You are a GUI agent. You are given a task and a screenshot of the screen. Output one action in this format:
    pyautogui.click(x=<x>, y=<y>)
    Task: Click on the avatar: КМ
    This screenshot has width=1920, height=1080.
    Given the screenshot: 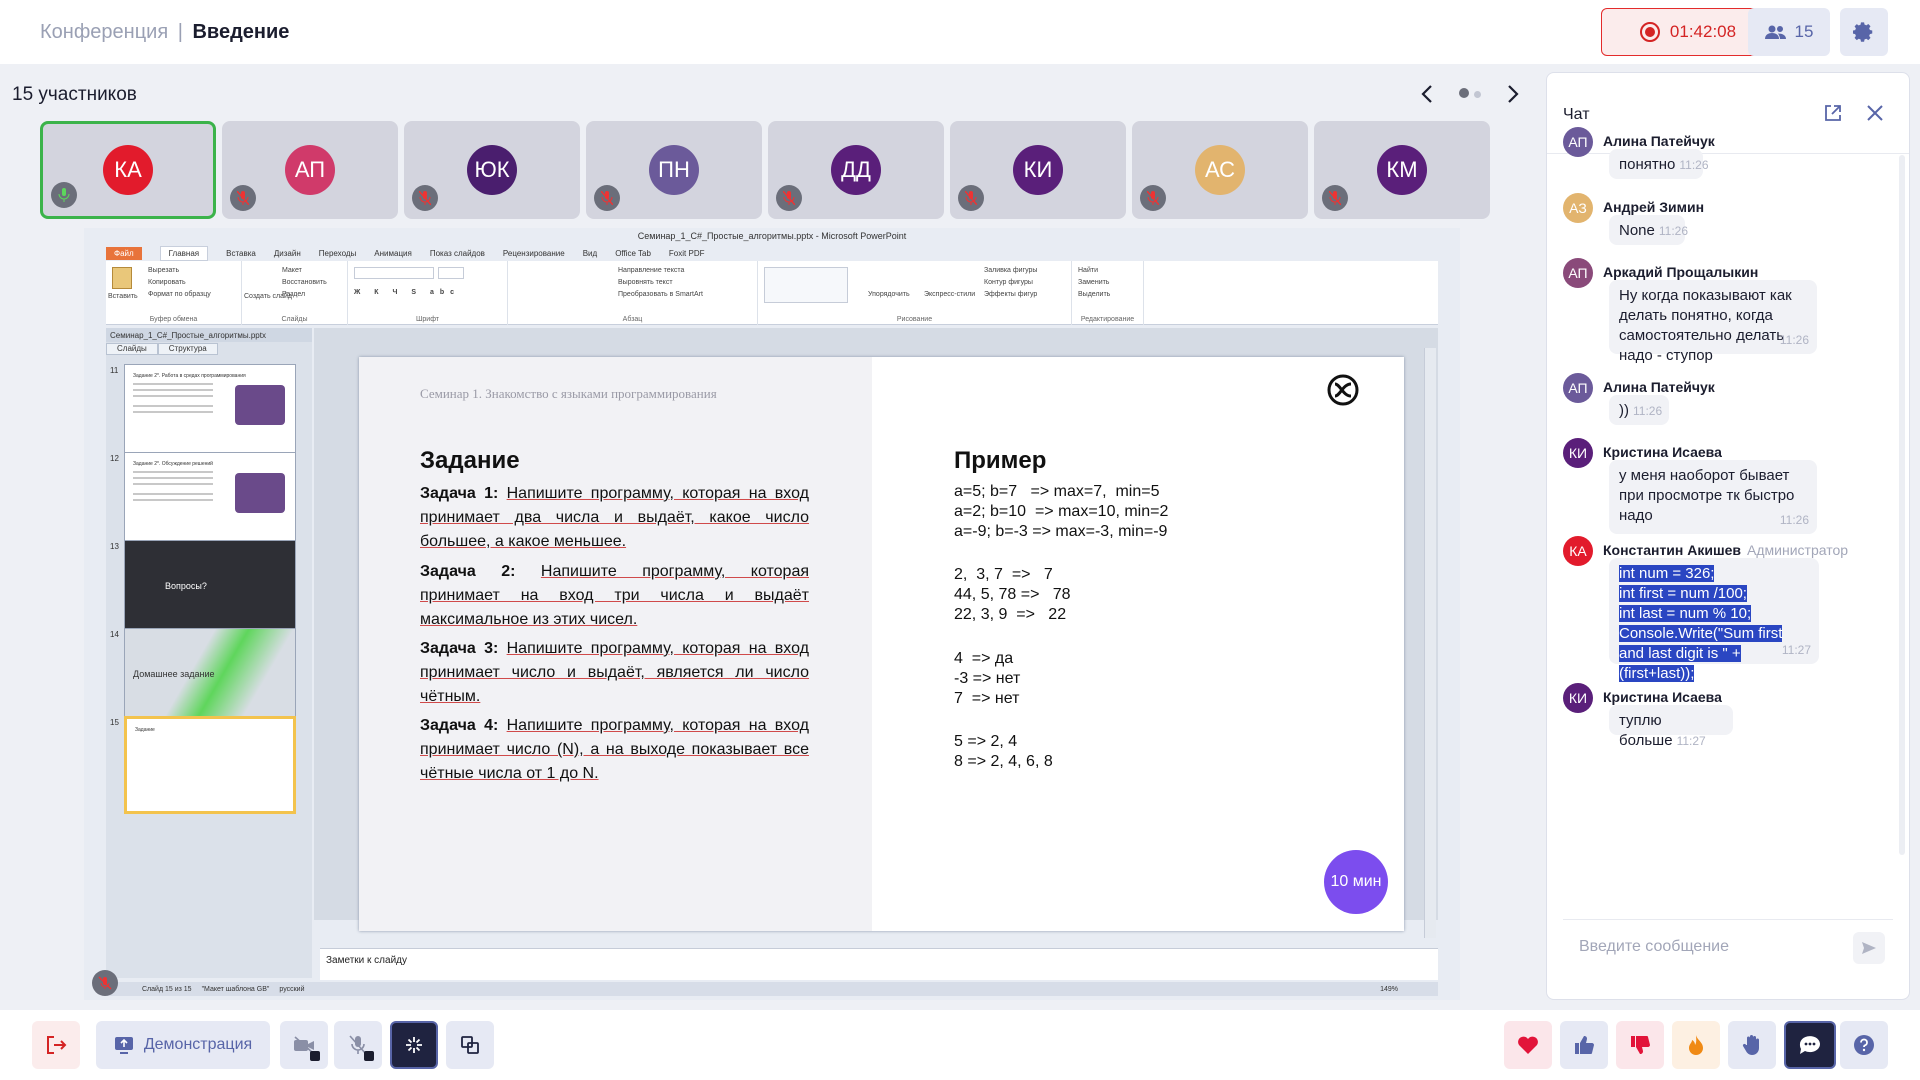 What is the action you would take?
    pyautogui.click(x=1402, y=170)
    